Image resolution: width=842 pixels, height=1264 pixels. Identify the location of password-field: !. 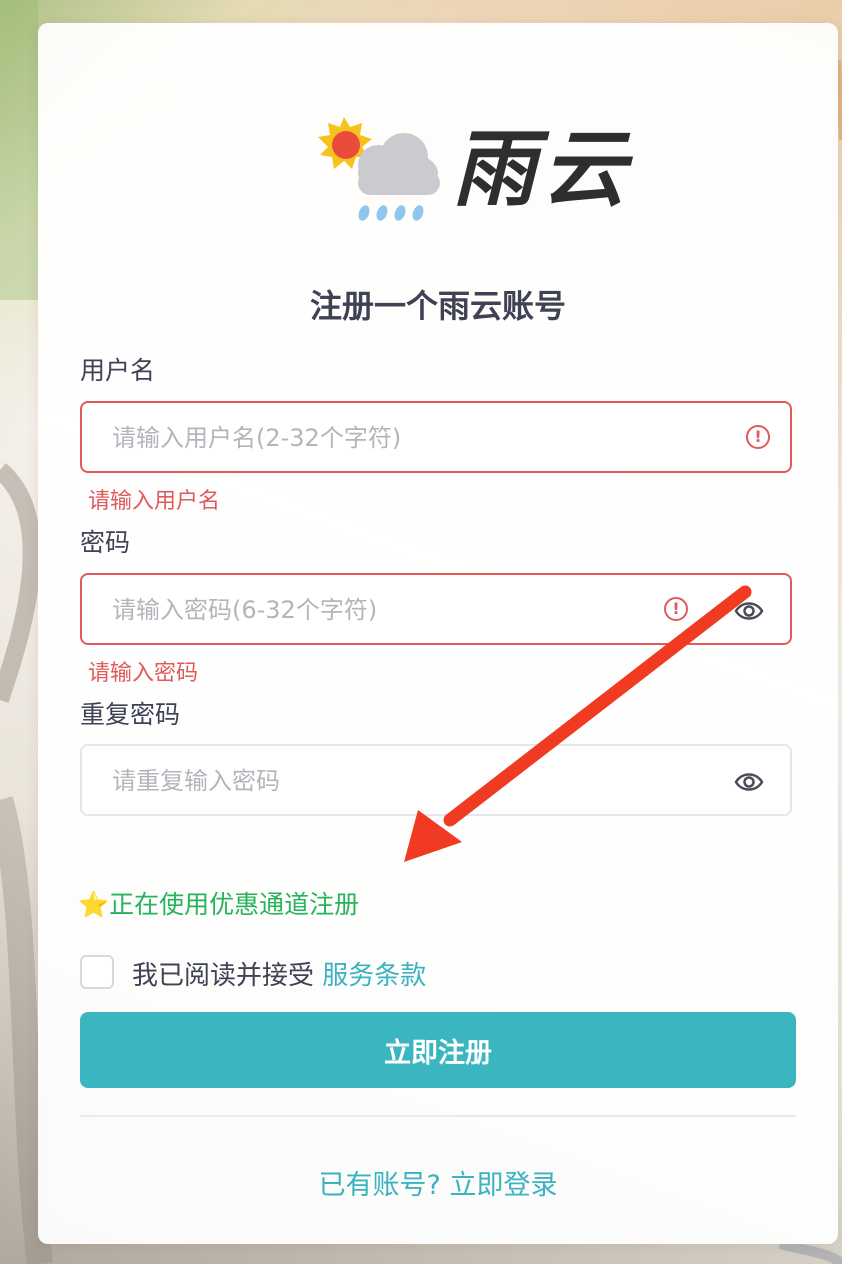
(436, 609).